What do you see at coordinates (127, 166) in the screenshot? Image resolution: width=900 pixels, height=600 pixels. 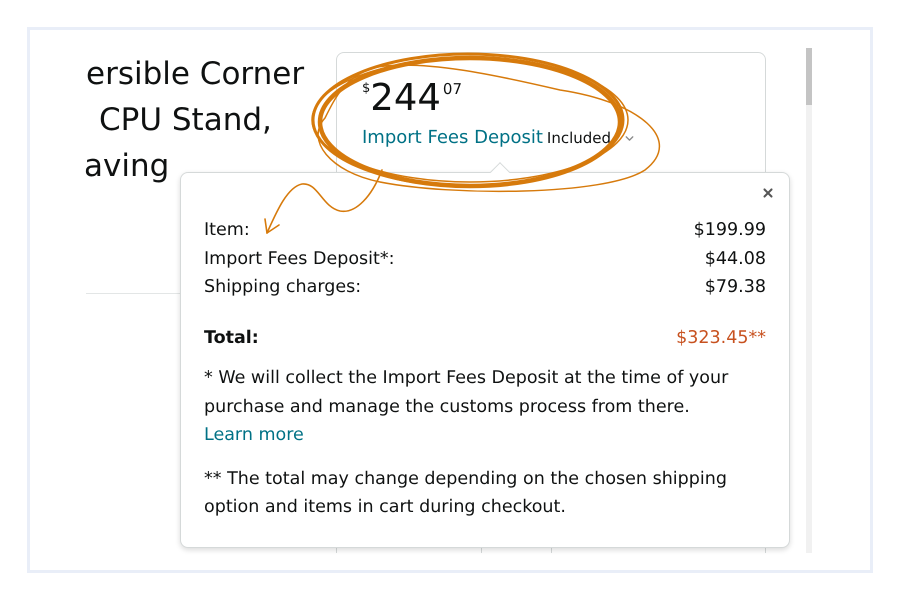 I see `product-title-line: aving` at bounding box center [127, 166].